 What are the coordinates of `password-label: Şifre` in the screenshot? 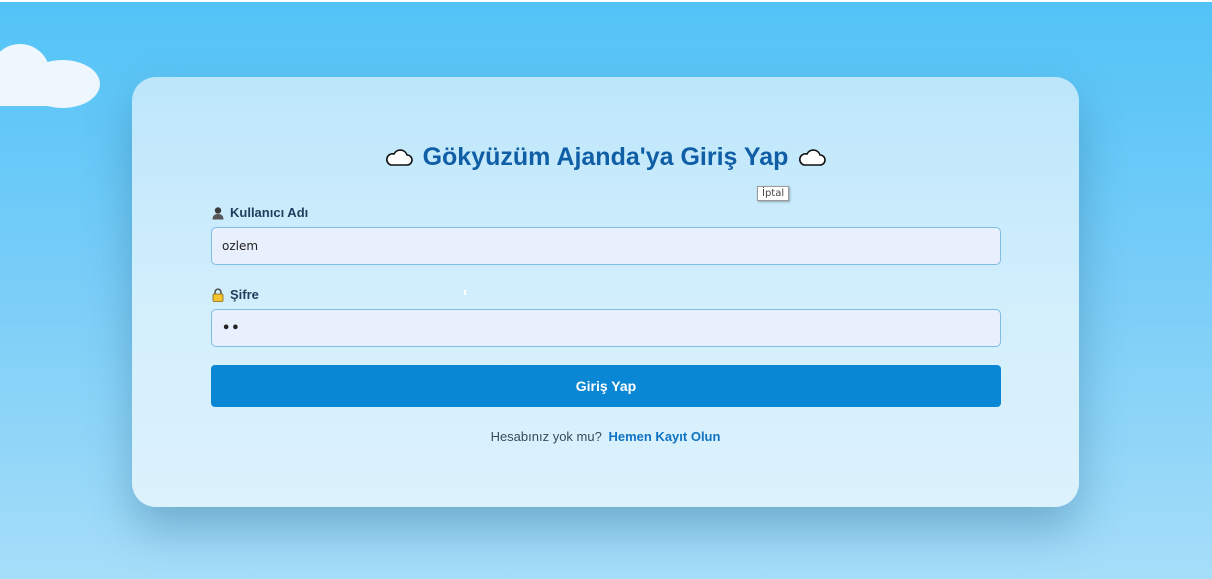 It's located at (235, 294).